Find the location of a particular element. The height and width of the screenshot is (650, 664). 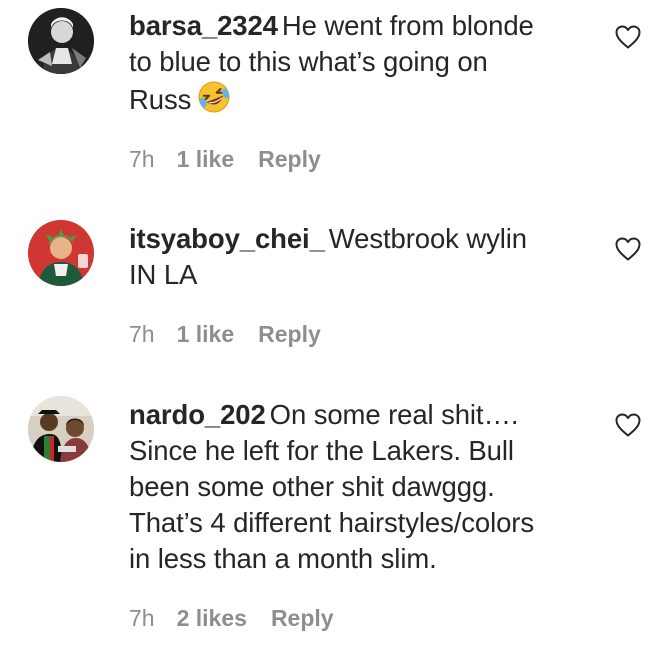

comment-likes-count: 2 likes is located at coordinates (212, 618).